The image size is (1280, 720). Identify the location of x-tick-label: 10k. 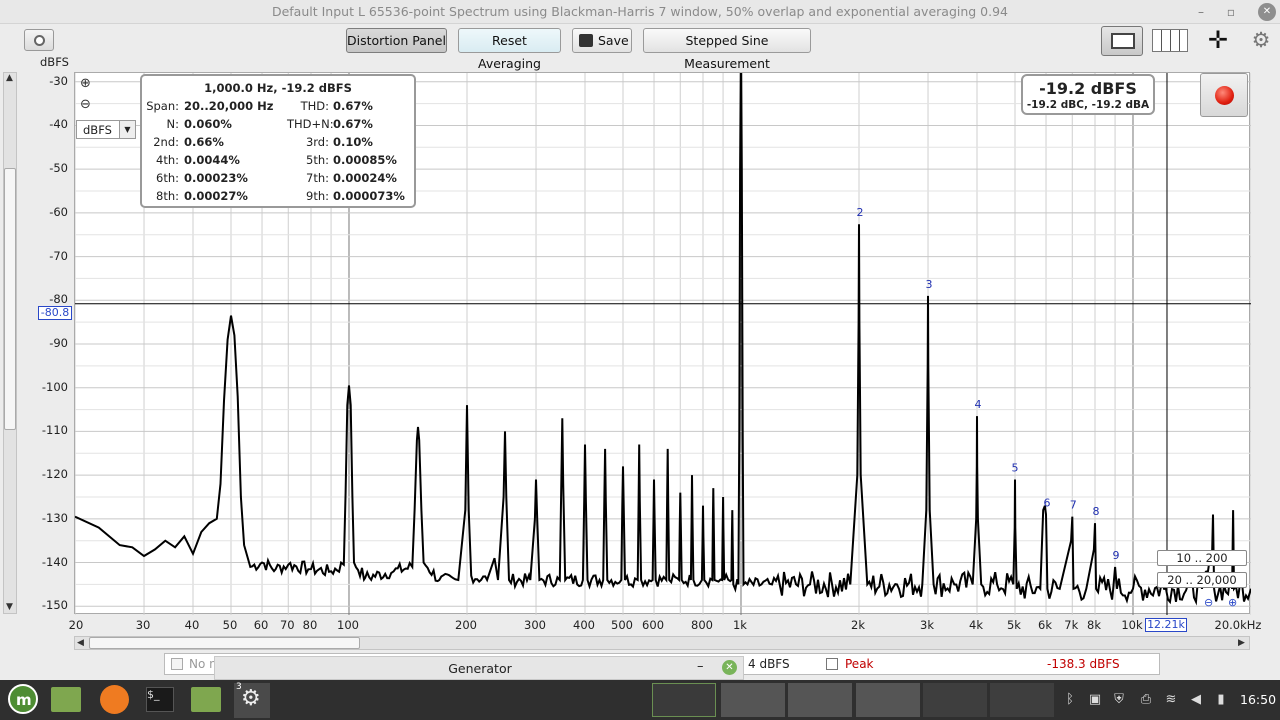
(1132, 625).